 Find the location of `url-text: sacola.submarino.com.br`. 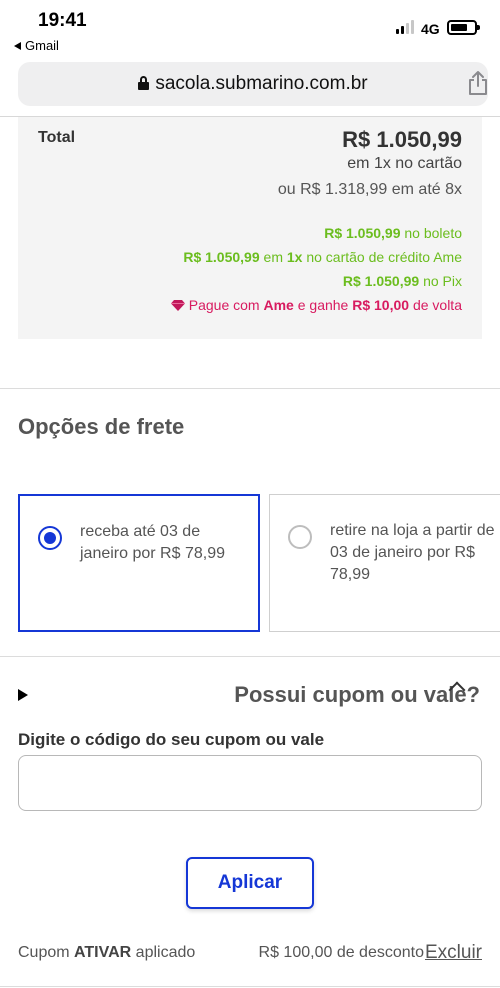

url-text: sacola.submarino.com.br is located at coordinates (261, 83).